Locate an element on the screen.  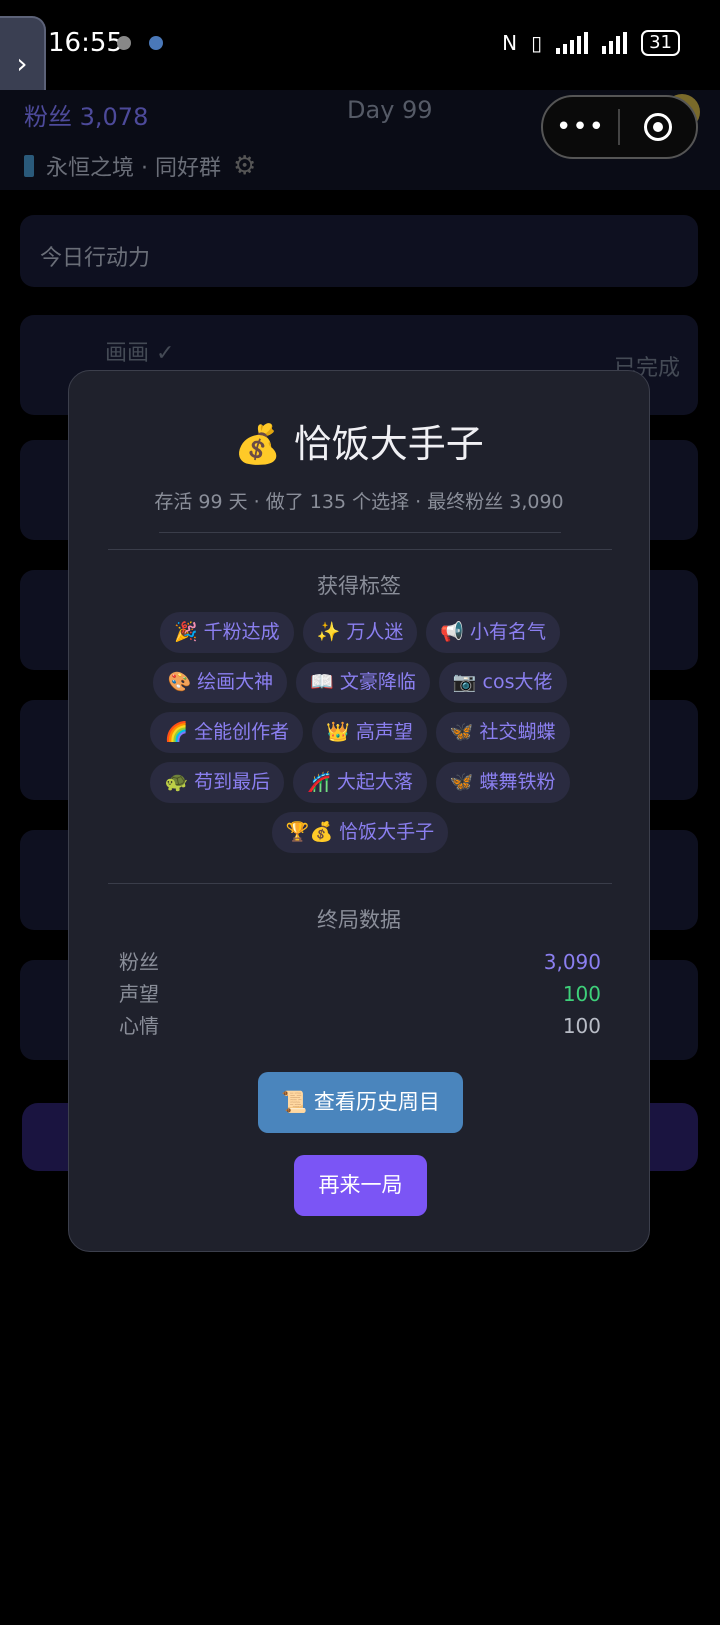
tag-badge: 🏆💰 恰饭大手子 is located at coordinates (360, 832).